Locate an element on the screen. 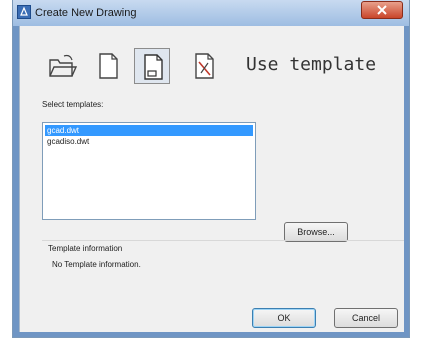  title-bar: Create New Drawing is located at coordinates (211, 13).